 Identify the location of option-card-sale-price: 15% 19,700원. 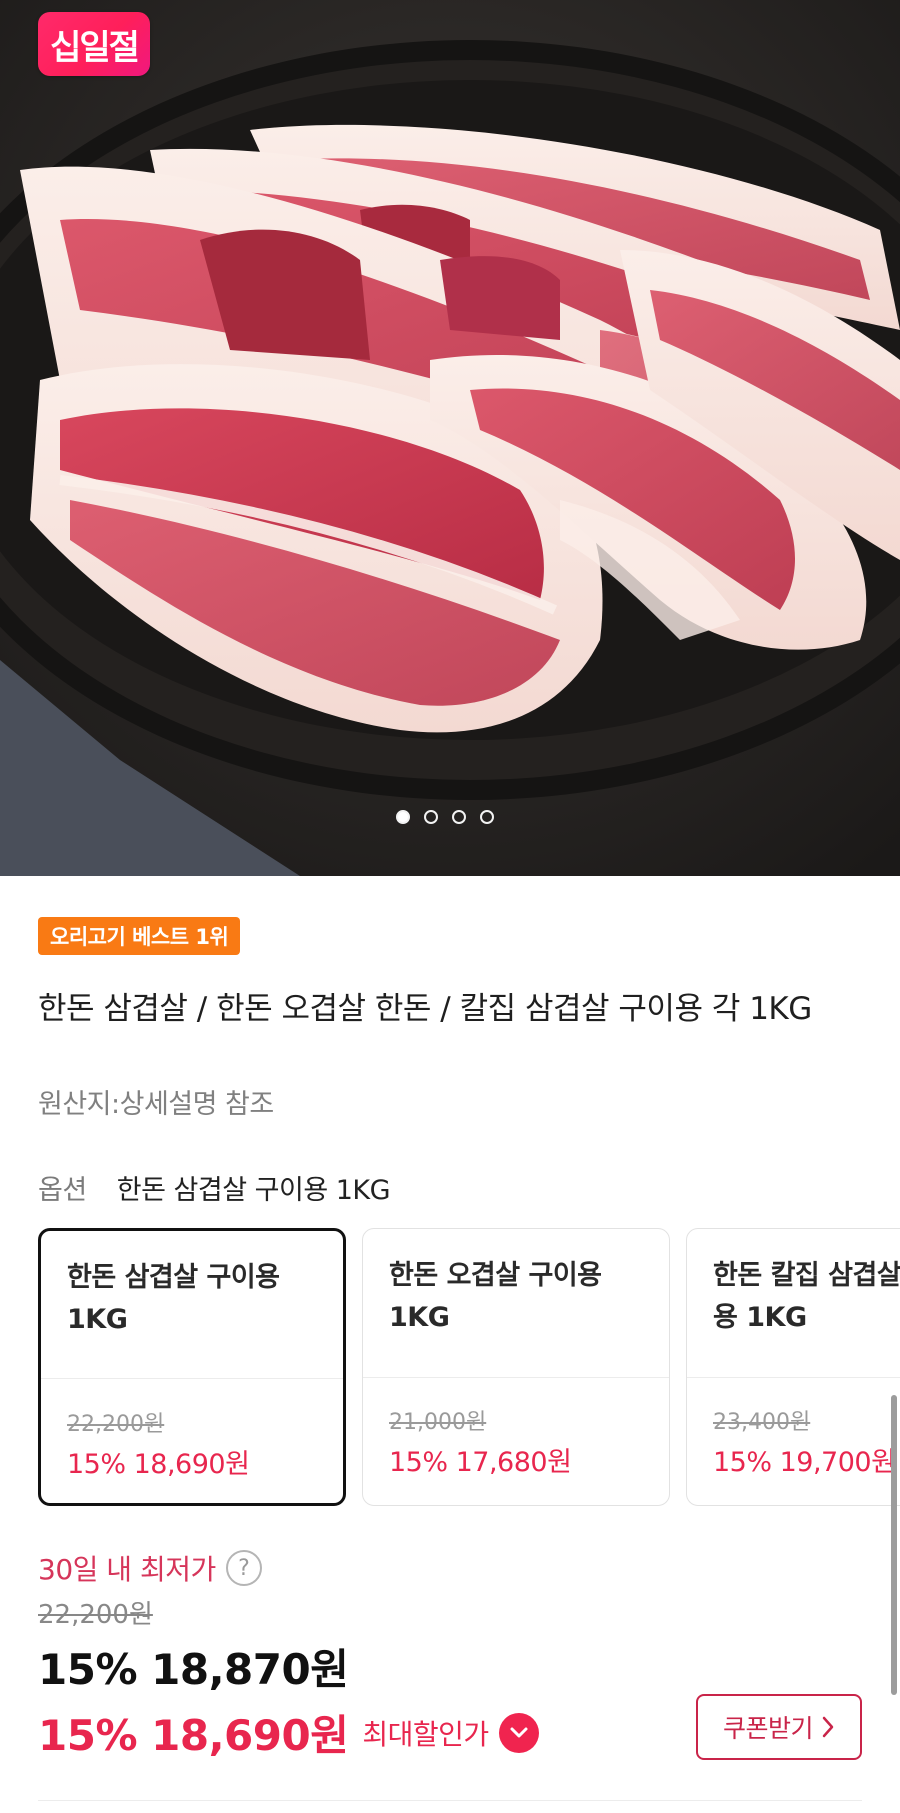
(804, 1462).